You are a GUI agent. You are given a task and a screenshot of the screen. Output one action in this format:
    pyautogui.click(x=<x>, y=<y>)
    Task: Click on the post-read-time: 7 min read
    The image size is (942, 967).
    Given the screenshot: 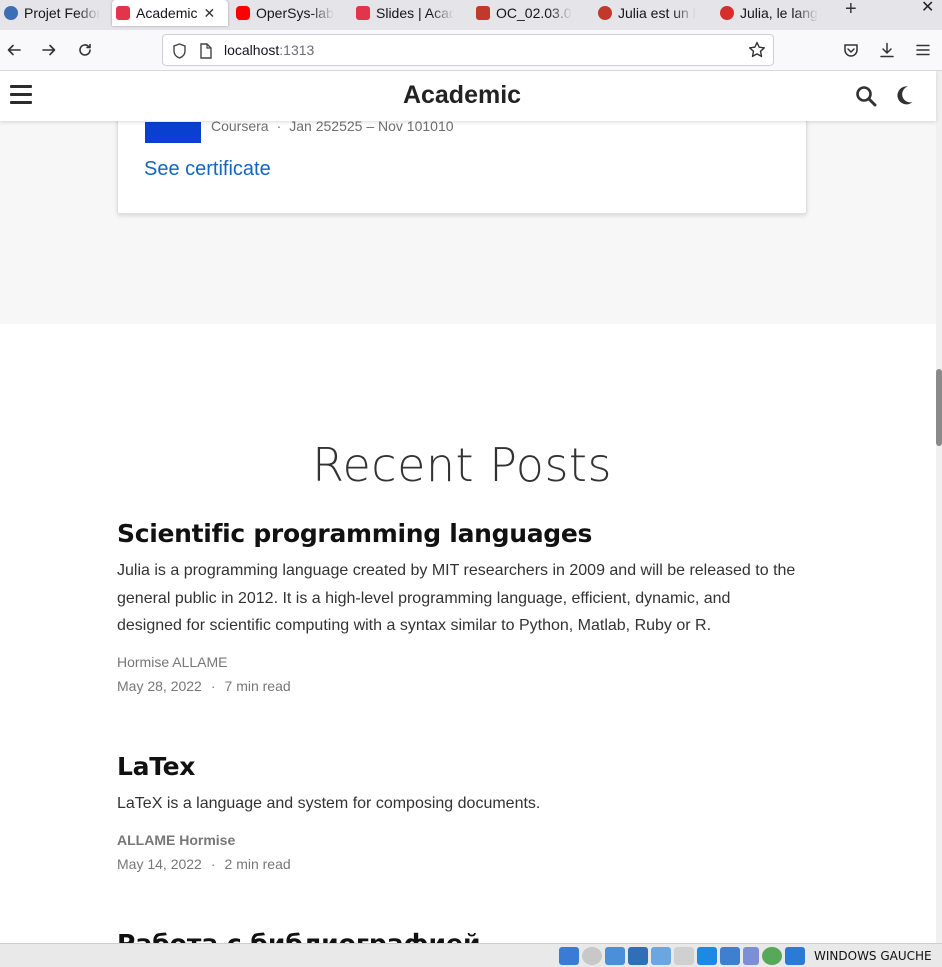 What is the action you would take?
    pyautogui.click(x=257, y=685)
    